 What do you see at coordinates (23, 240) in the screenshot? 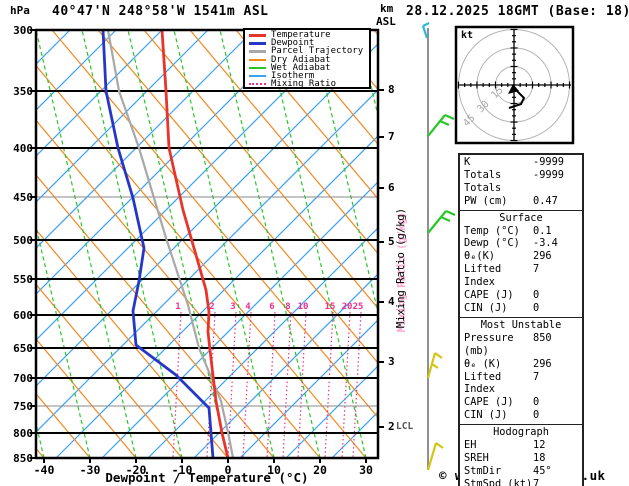
I see `pressure-tick-label: 500` at bounding box center [23, 240].